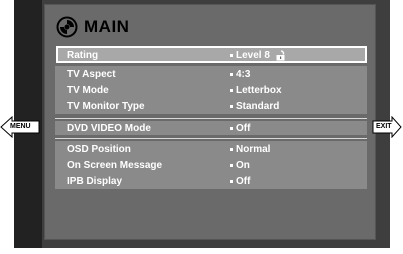 This screenshot has height=254, width=403. Describe the element at coordinates (99, 149) in the screenshot. I see `item-label: OSD Position` at that location.